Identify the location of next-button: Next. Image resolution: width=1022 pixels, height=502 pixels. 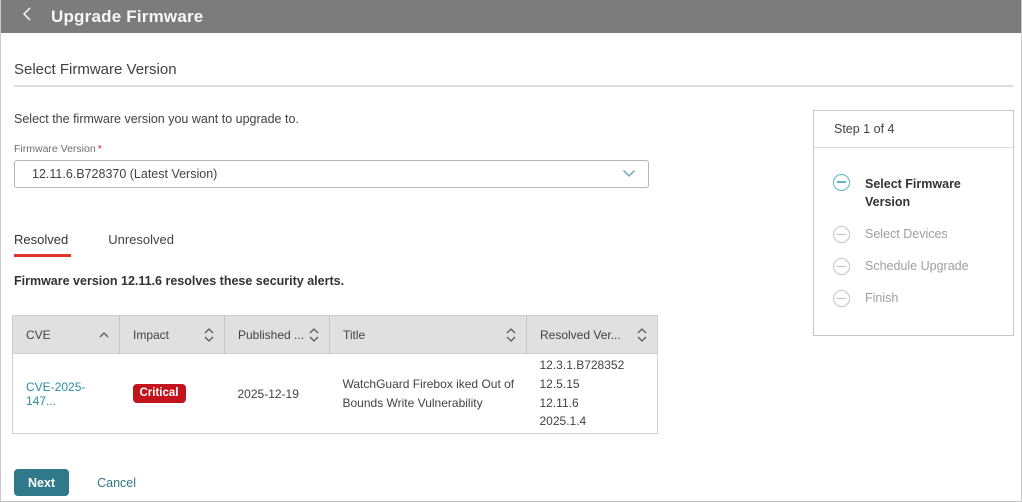
(42, 482).